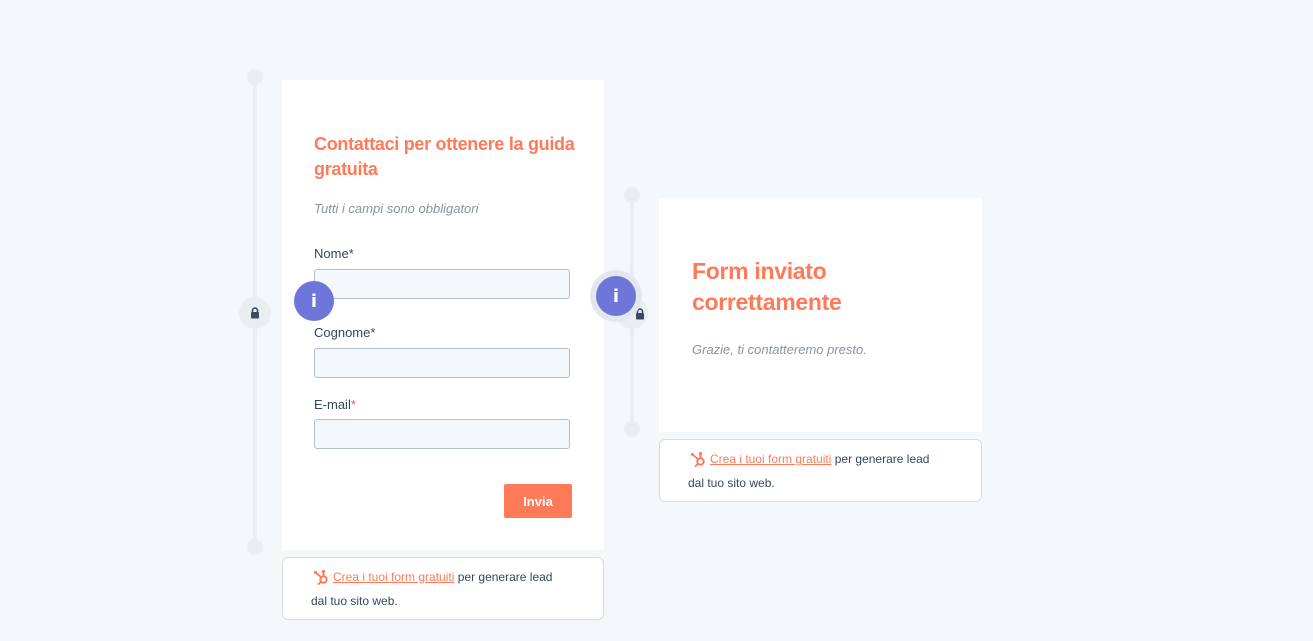 The height and width of the screenshot is (641, 1313). Describe the element at coordinates (332, 404) in the screenshot. I see `email-label-text: E-mail` at that location.